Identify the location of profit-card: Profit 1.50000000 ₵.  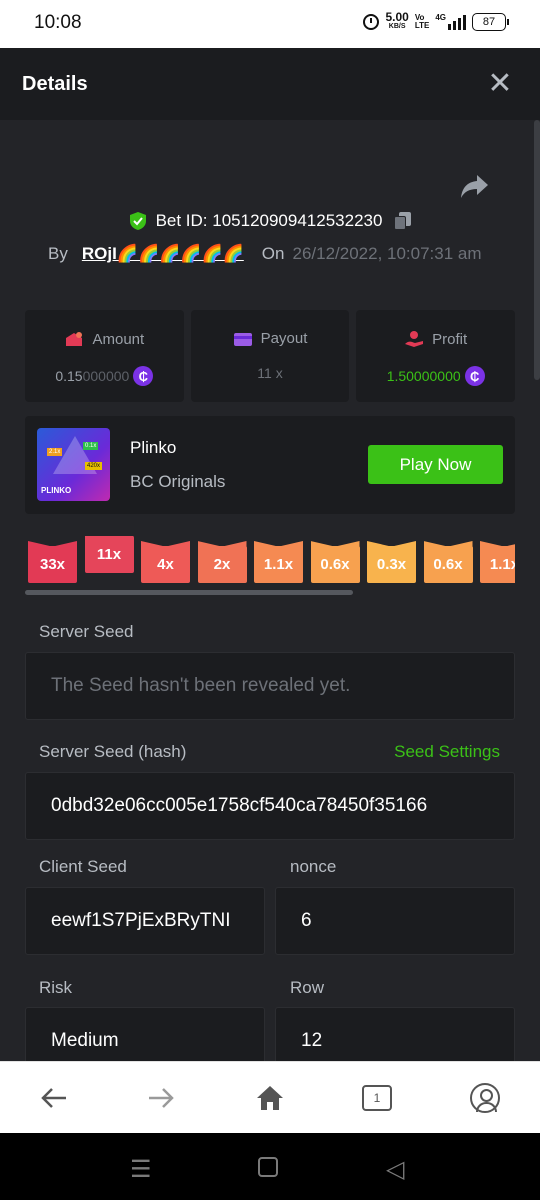
(436, 356).